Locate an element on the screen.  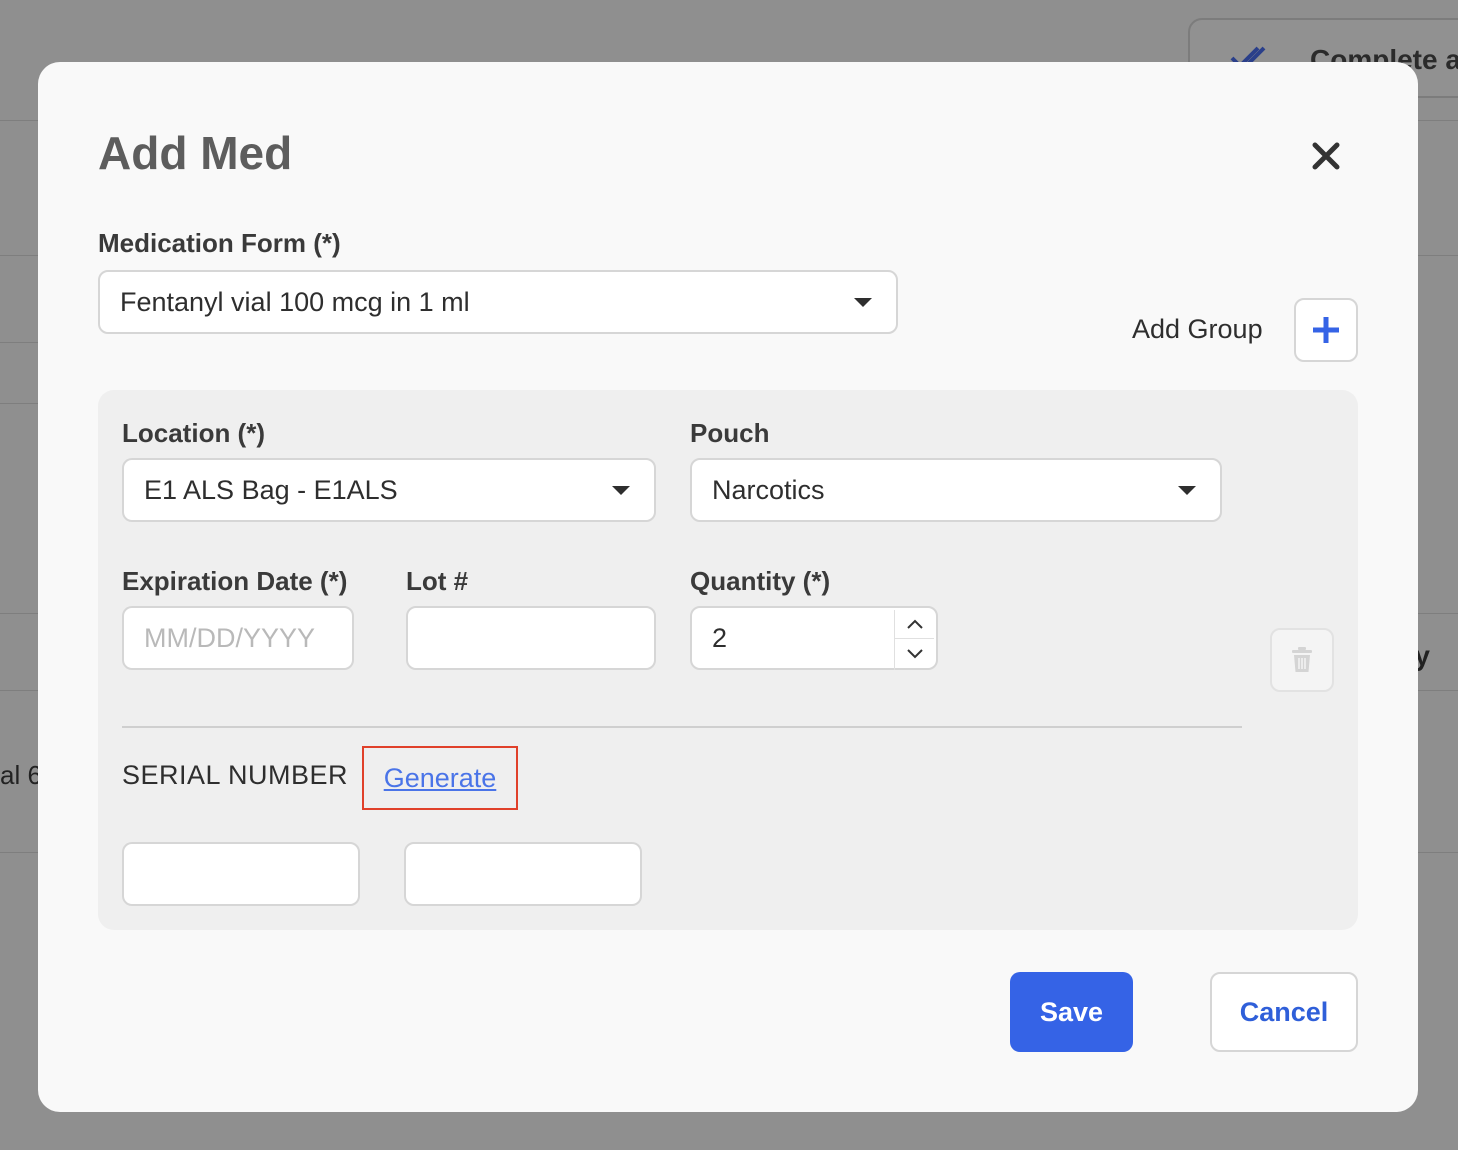
add-group-button is located at coordinates (1326, 330).